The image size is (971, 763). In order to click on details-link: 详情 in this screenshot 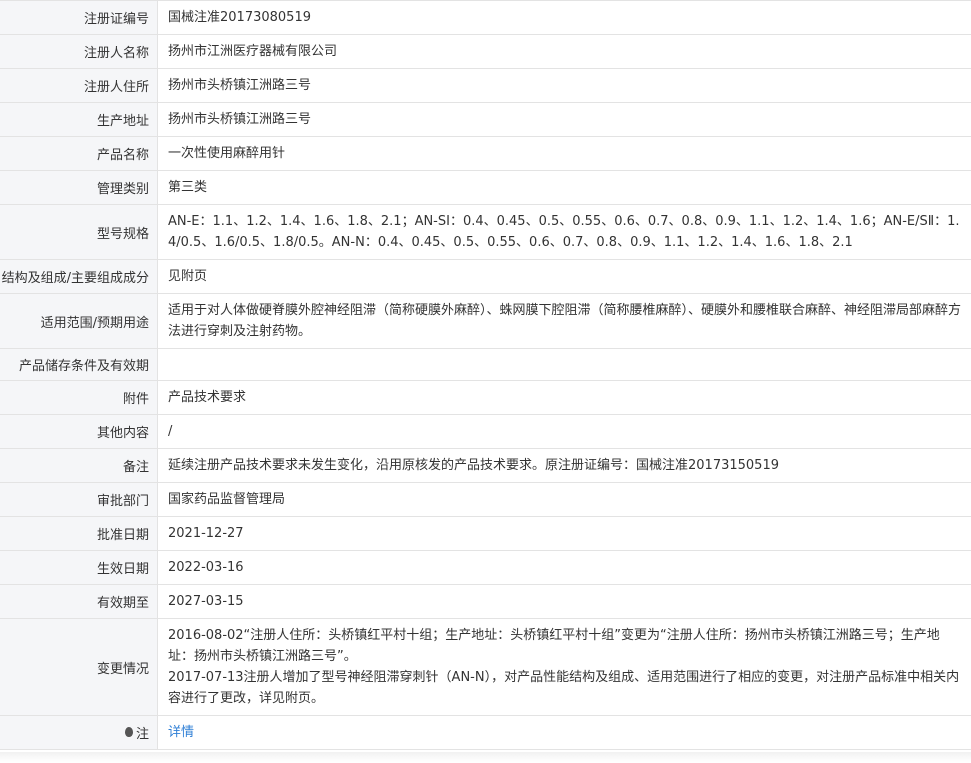, I will do `click(181, 732)`.